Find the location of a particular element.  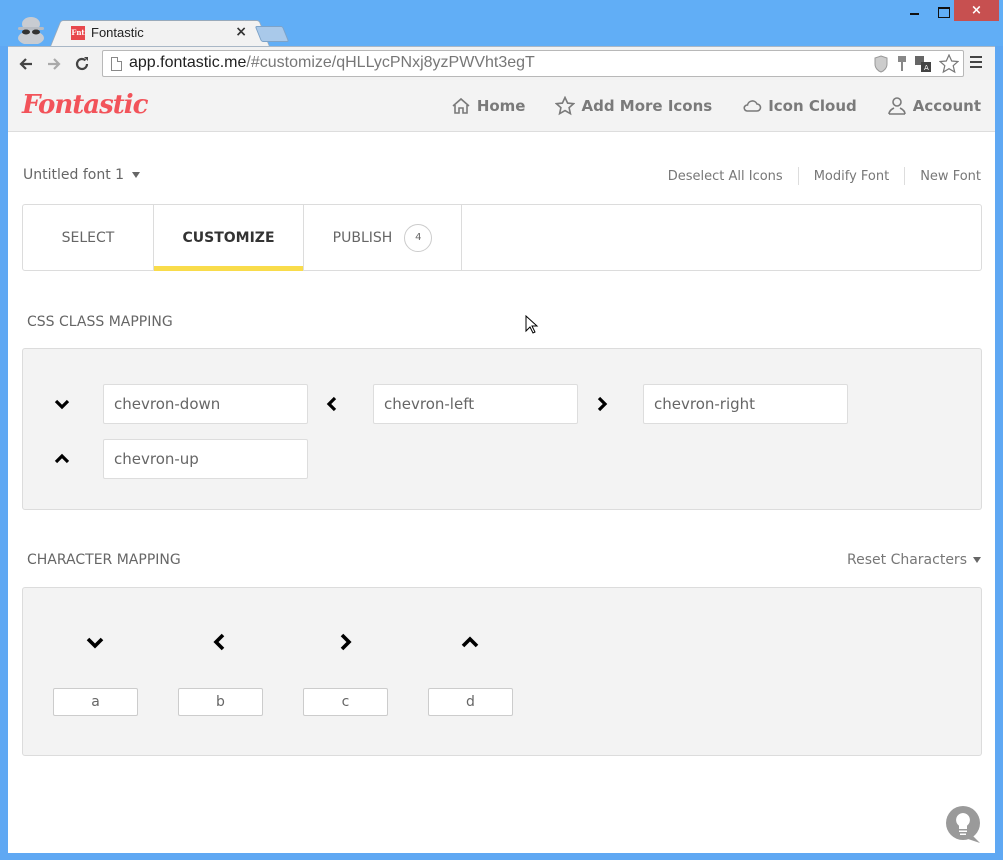

reset-characters-label: Reset Characters is located at coordinates (907, 560).